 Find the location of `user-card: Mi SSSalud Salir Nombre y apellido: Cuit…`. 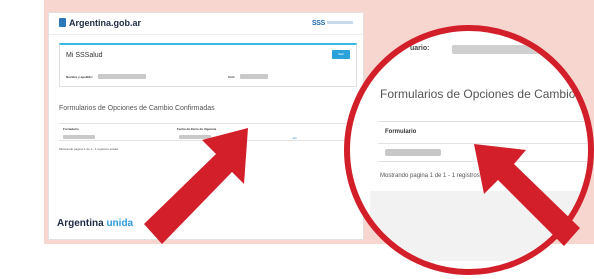

user-card: Mi SSSalud Salir Nombre y apellido: Cuit… is located at coordinates (208, 65).